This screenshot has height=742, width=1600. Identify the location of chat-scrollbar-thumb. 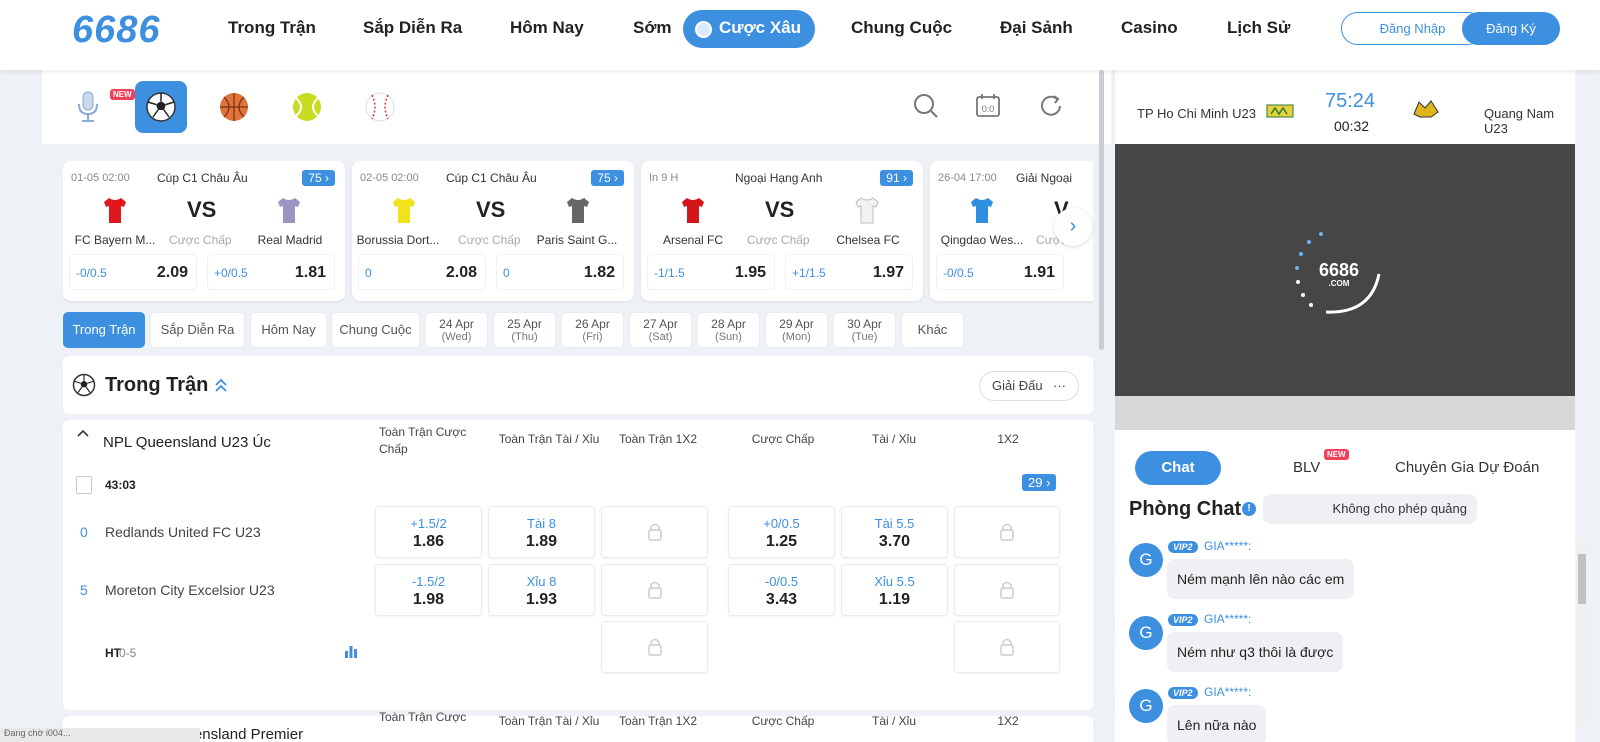
(1582, 579).